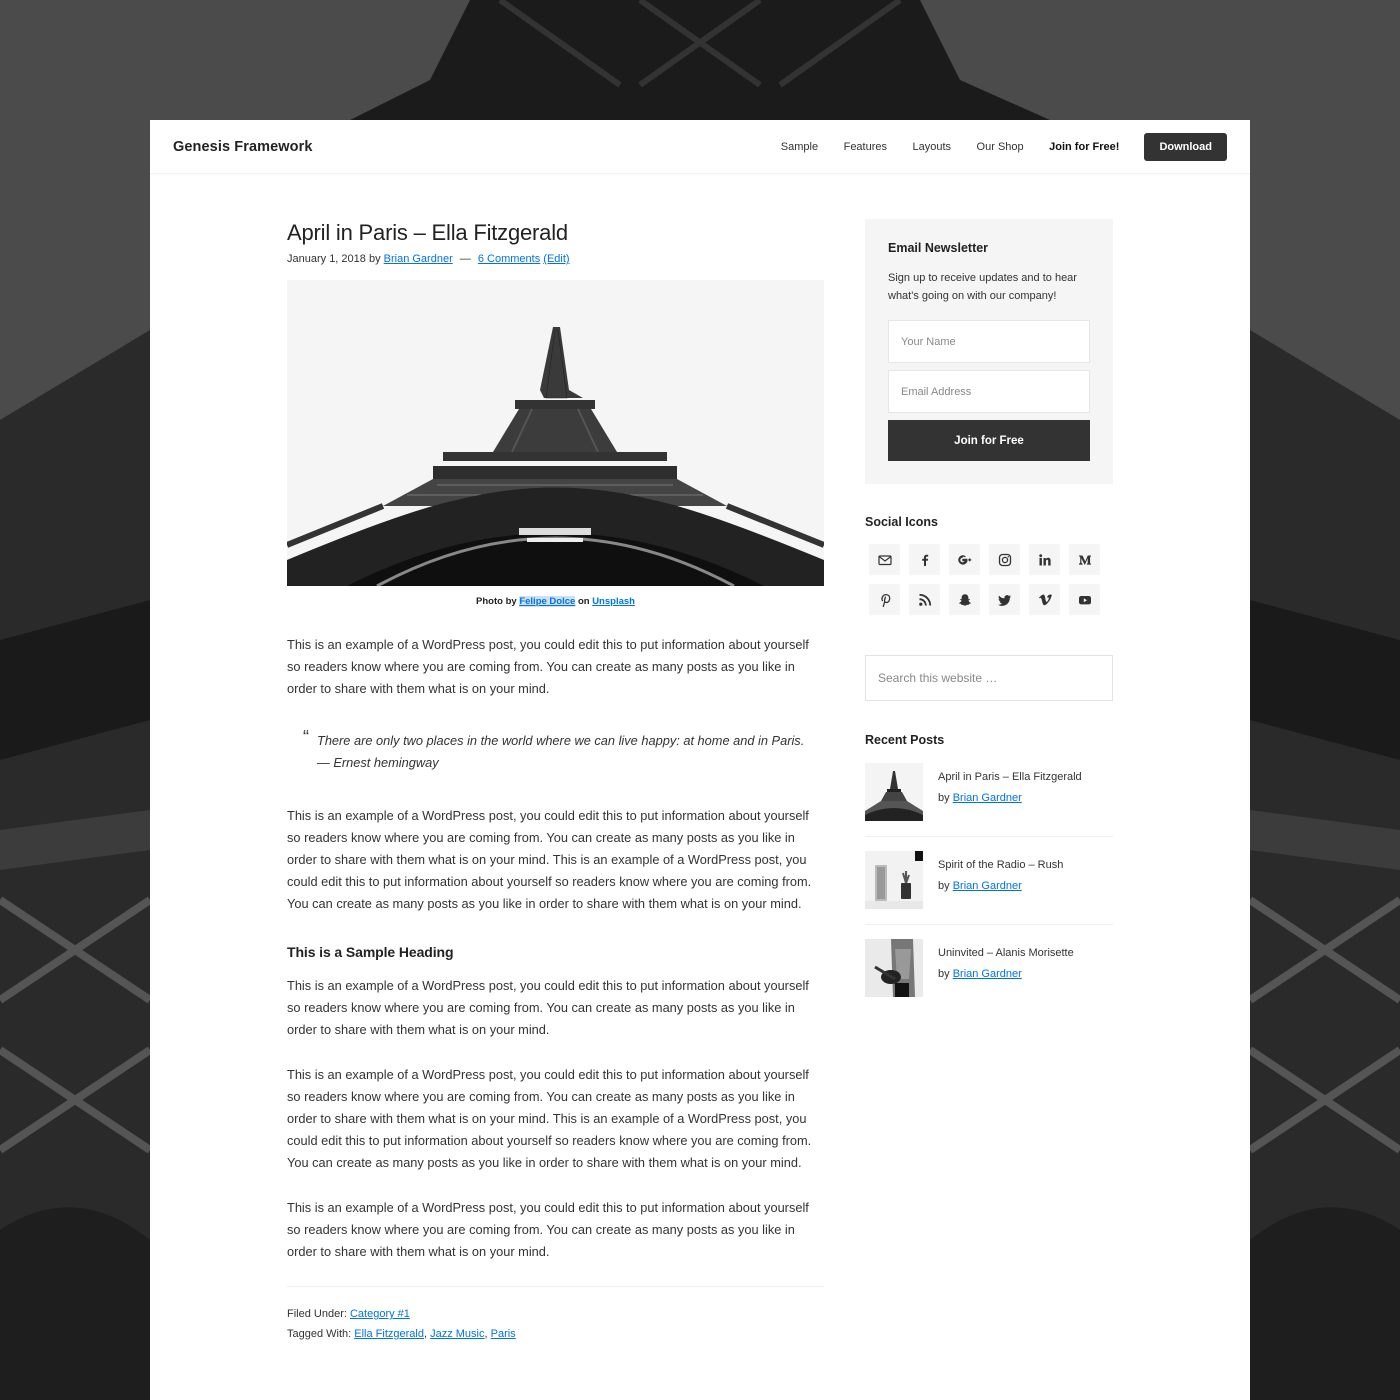 The width and height of the screenshot is (1400, 1400). I want to click on recent-post-title: April in Paris – Ella Fitzgerald, so click(1010, 777).